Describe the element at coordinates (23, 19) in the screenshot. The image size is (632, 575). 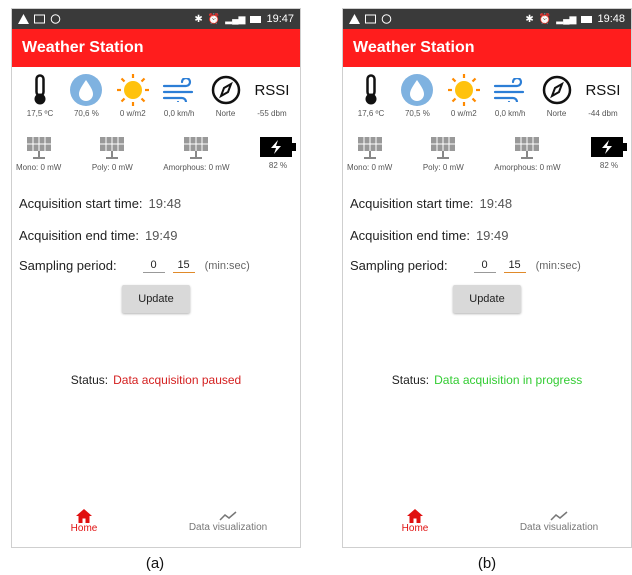
I see `warning-icon` at that location.